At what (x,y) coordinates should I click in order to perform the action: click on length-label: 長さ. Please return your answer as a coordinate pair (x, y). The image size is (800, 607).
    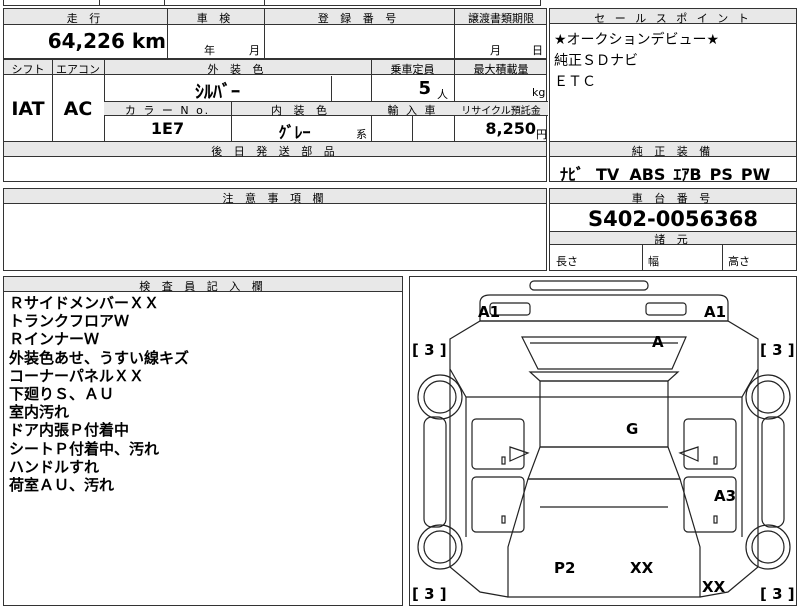
    Looking at the image, I should click on (567, 261).